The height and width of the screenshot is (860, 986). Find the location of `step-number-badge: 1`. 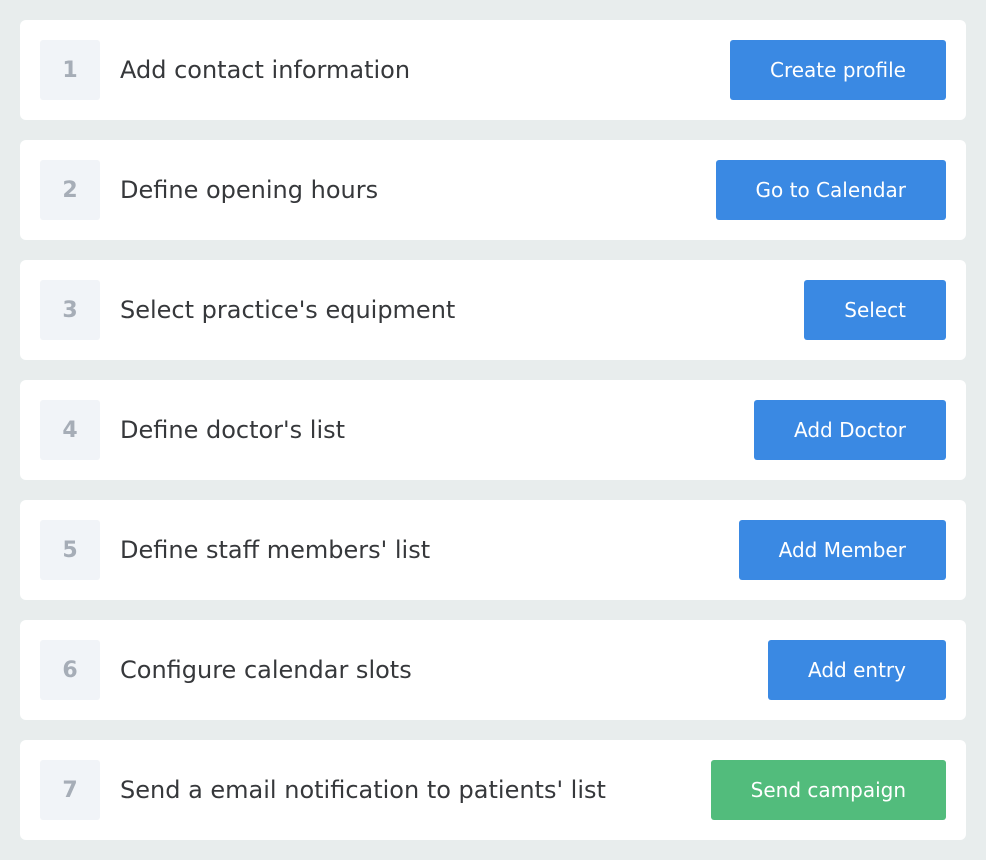

step-number-badge: 1 is located at coordinates (70, 70).